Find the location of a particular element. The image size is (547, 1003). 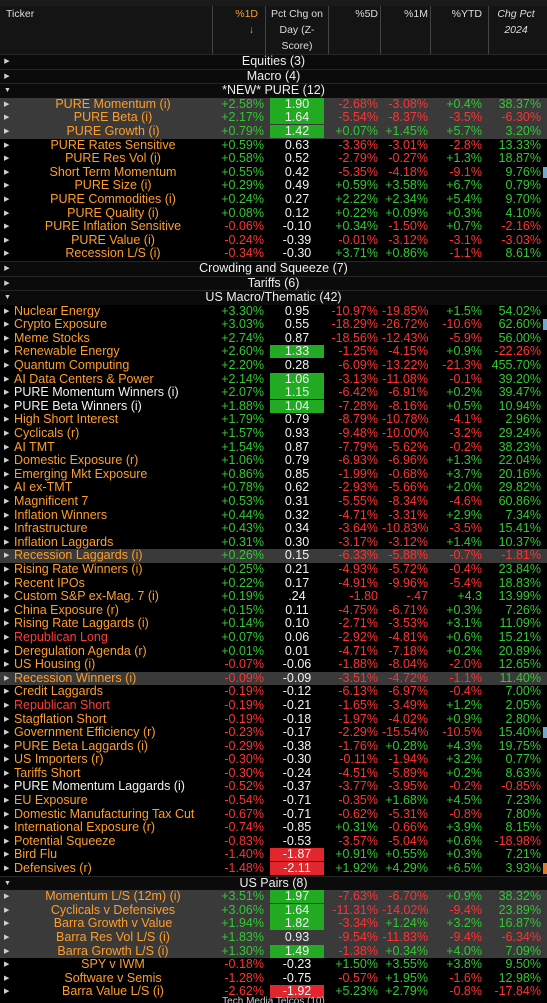

ticker-name: EU Exposure is located at coordinates (113, 800).